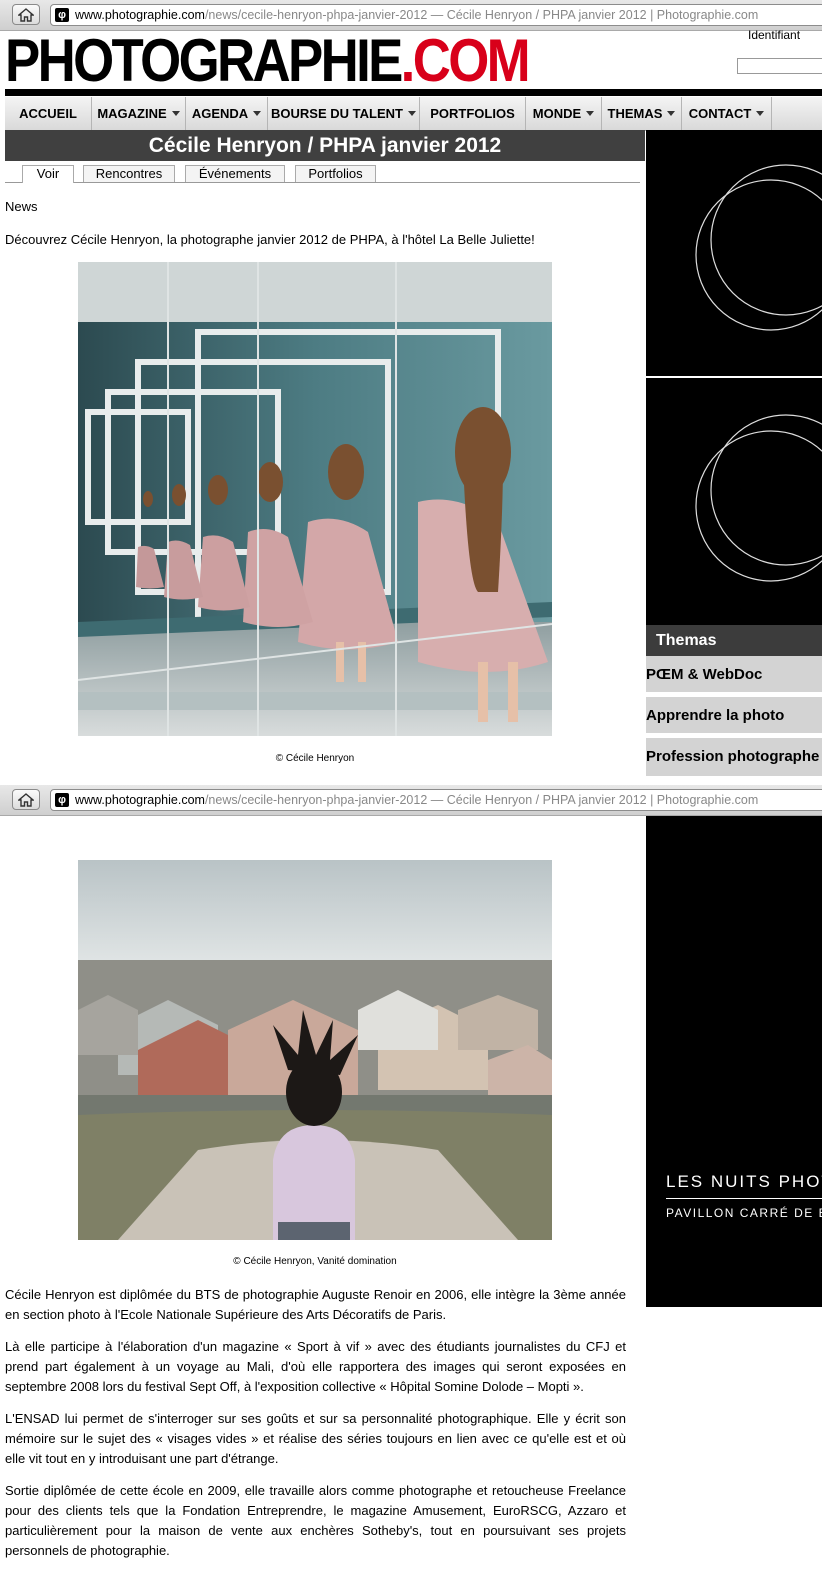  What do you see at coordinates (465, 60) in the screenshot?
I see `logo-suffix: .COM` at bounding box center [465, 60].